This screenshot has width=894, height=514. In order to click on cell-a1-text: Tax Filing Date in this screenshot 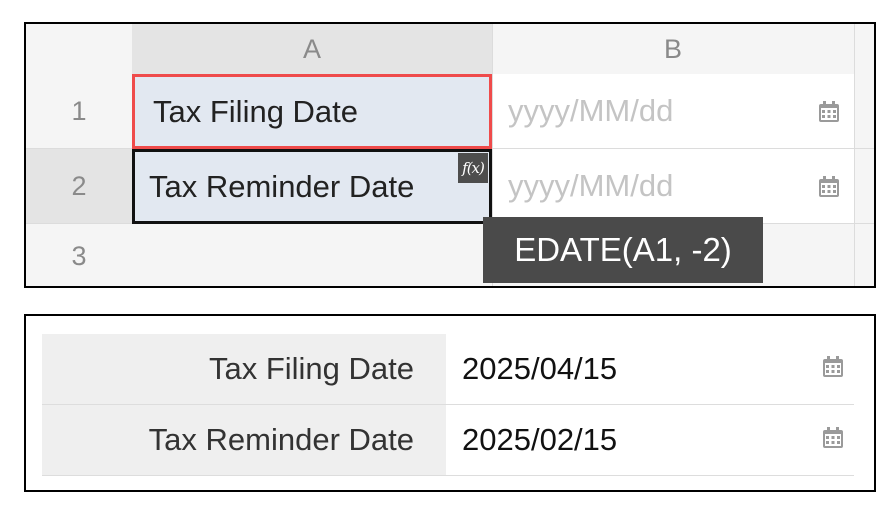, I will do `click(256, 111)`.